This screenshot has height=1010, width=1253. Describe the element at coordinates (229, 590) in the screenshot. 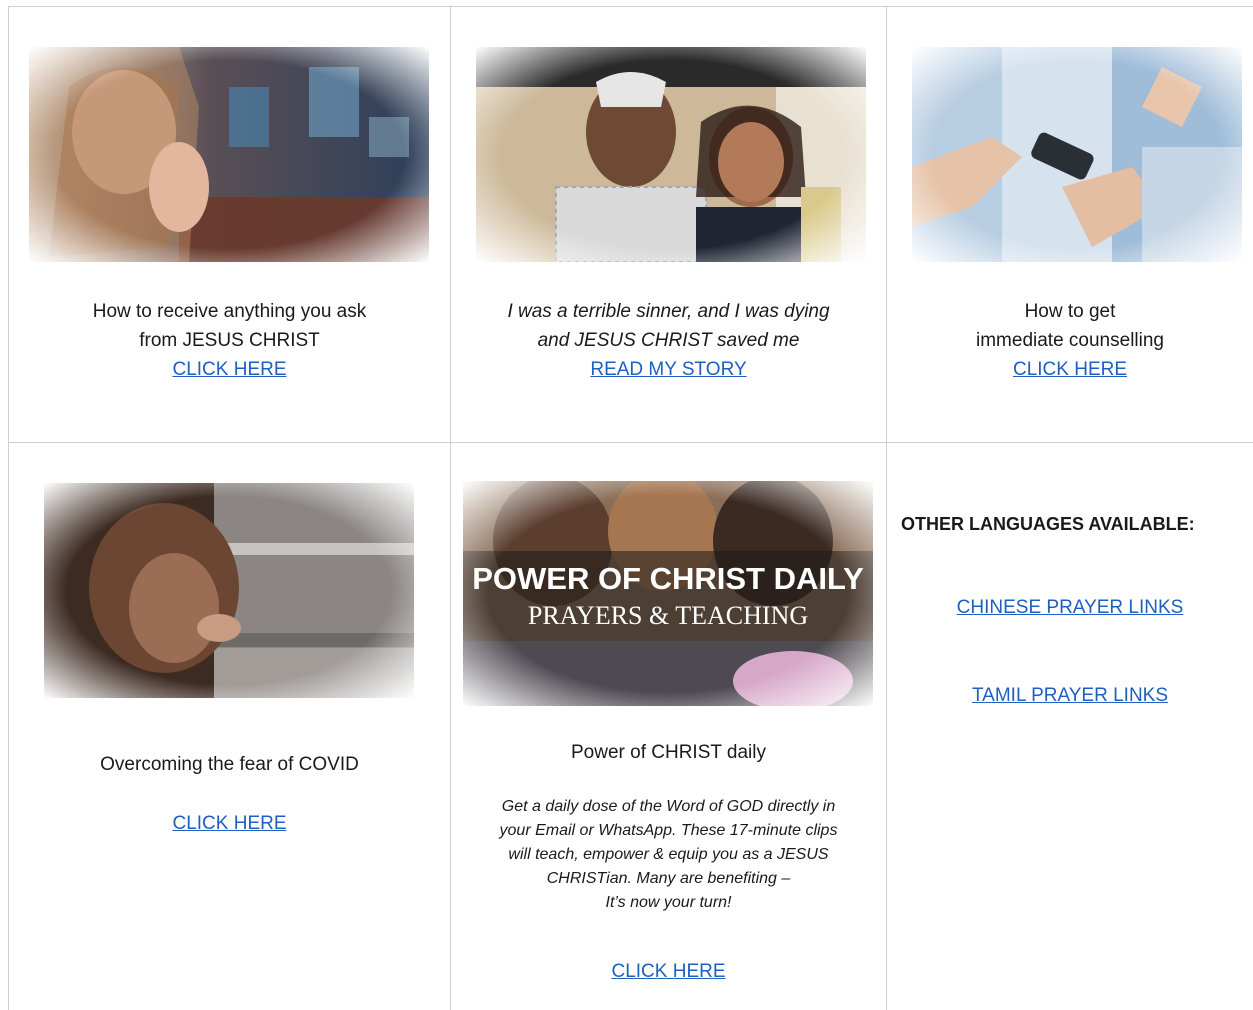

I see `child-peeking-image` at that location.